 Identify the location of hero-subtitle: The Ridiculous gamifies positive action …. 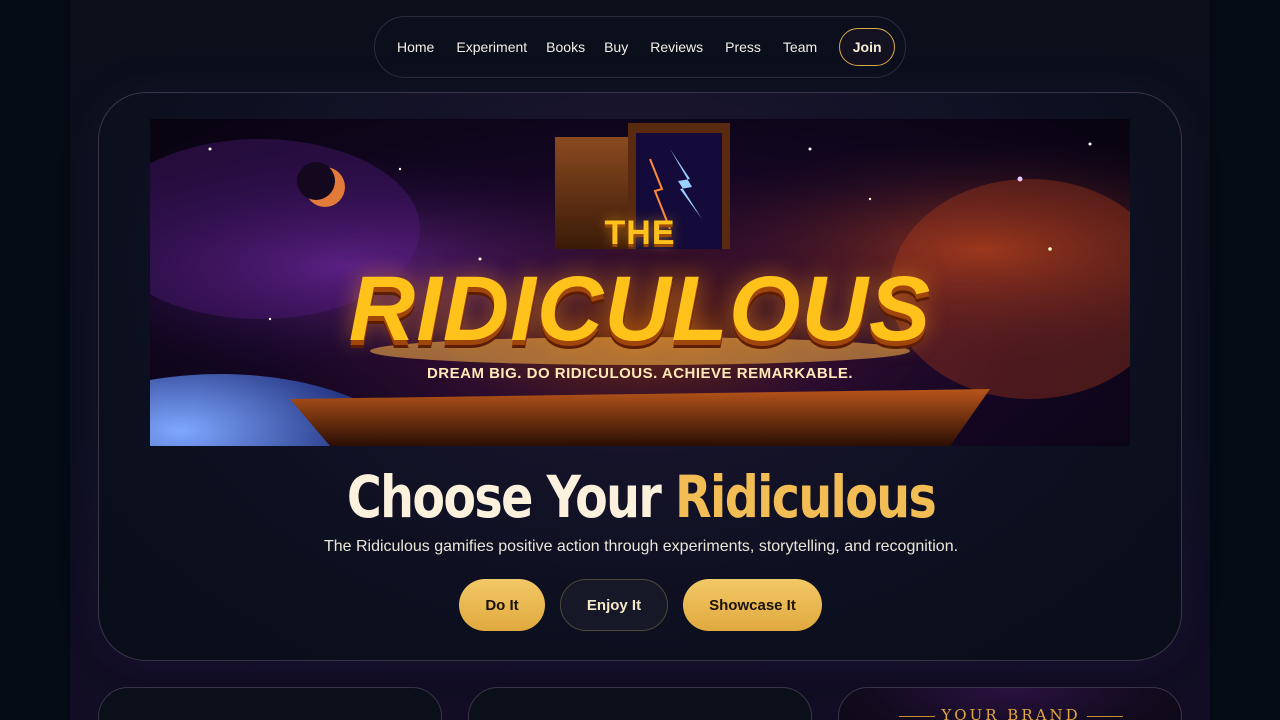
(641, 546).